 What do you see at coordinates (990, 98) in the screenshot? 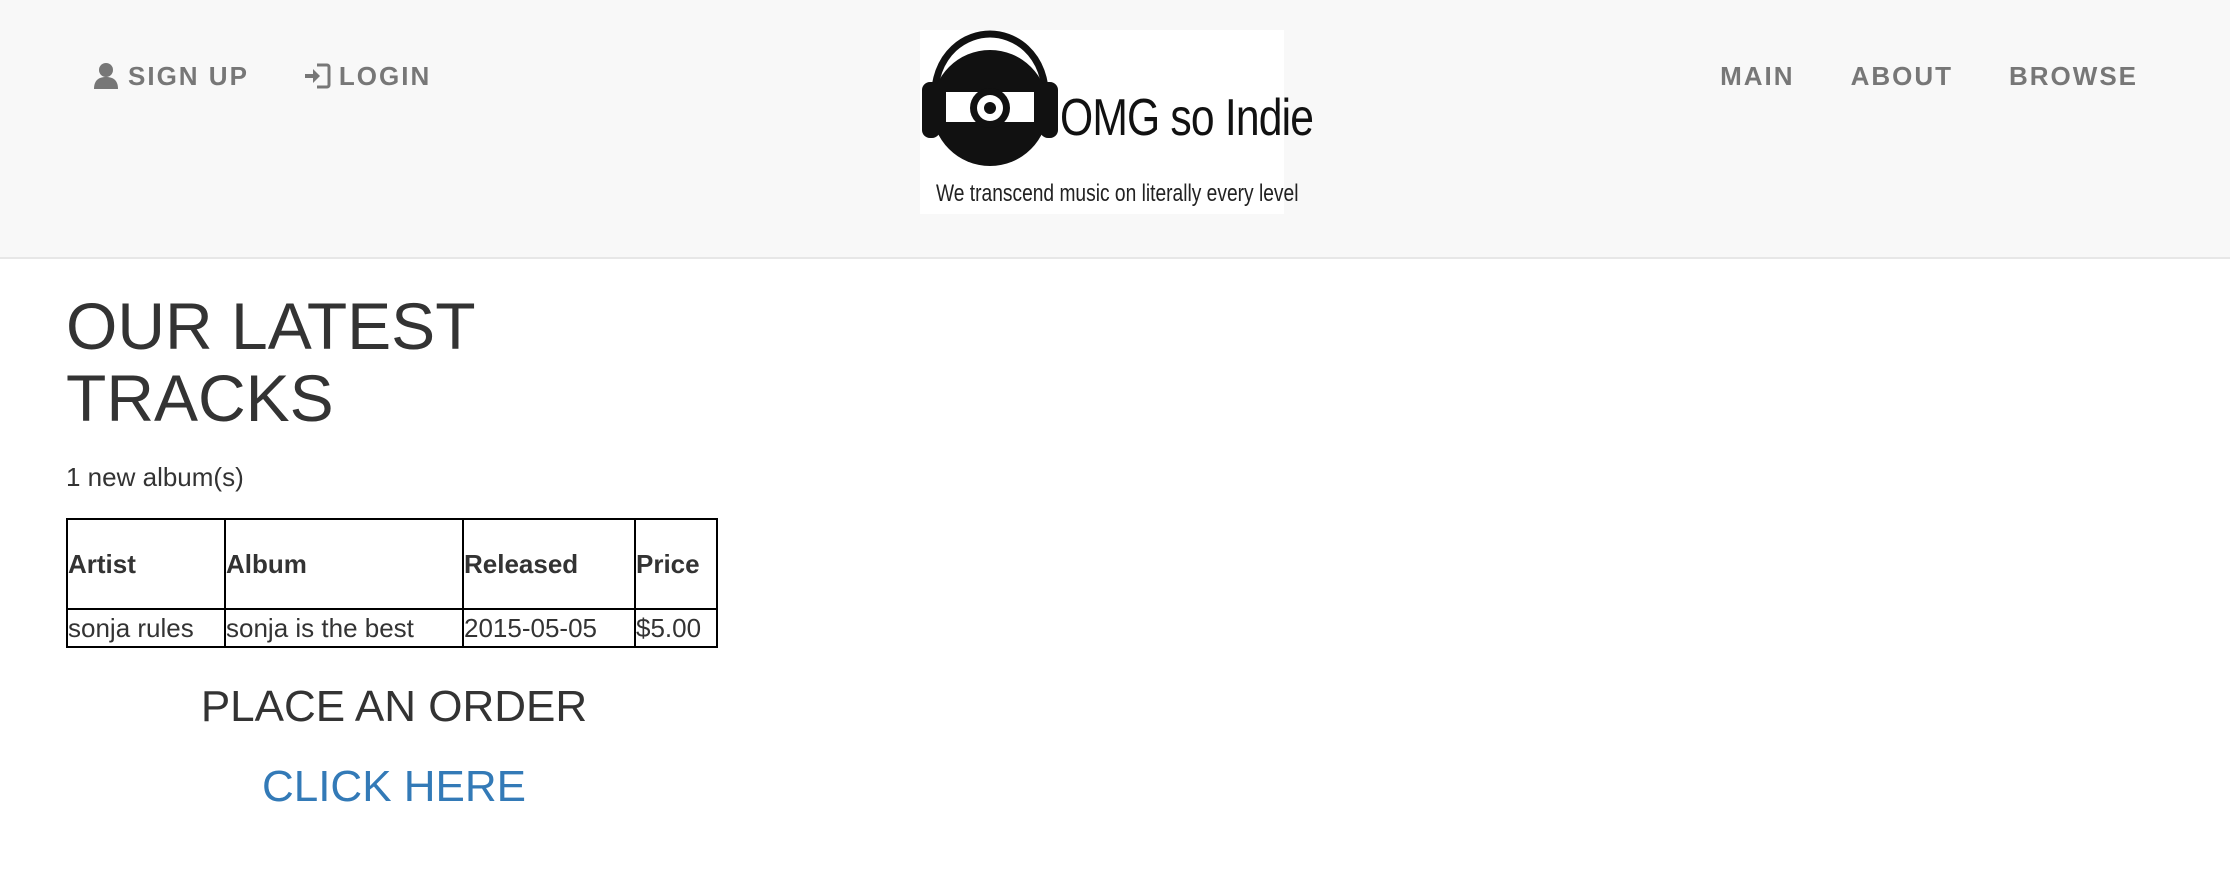
I see `vinyl-headphones-icon` at bounding box center [990, 98].